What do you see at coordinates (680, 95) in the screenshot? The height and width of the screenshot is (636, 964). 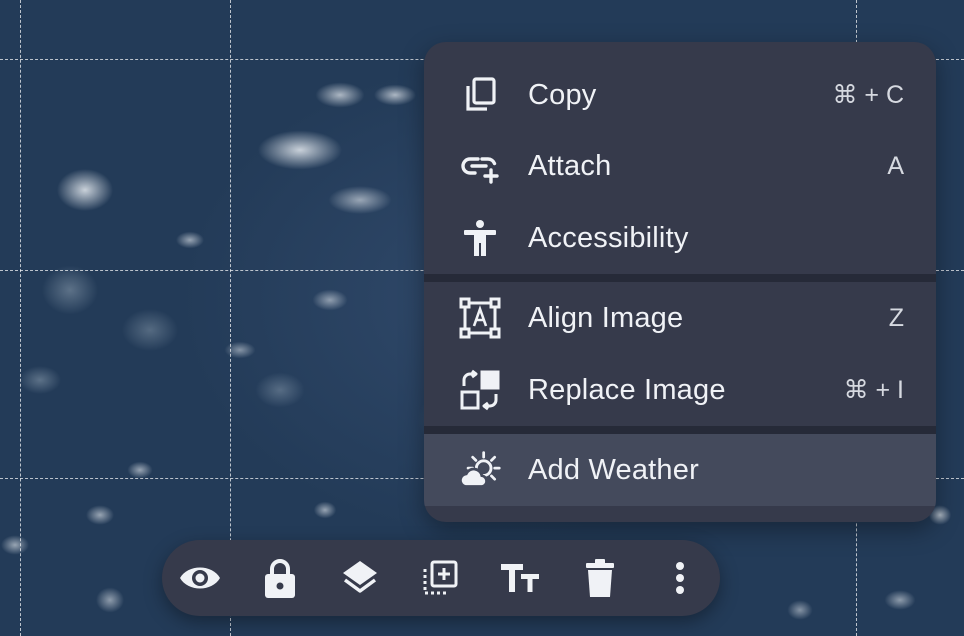 I see `menu-item-copy: Copy ⌘ + C` at bounding box center [680, 95].